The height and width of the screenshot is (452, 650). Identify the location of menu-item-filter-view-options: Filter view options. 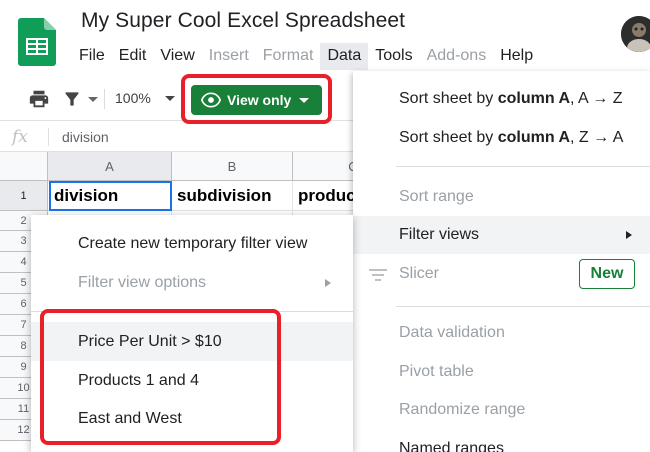
(192, 282).